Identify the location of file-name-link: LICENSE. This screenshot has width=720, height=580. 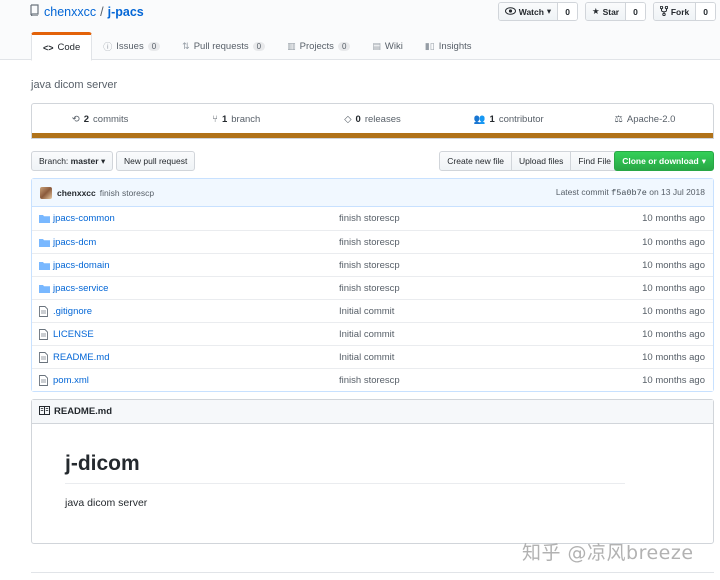
(73, 334).